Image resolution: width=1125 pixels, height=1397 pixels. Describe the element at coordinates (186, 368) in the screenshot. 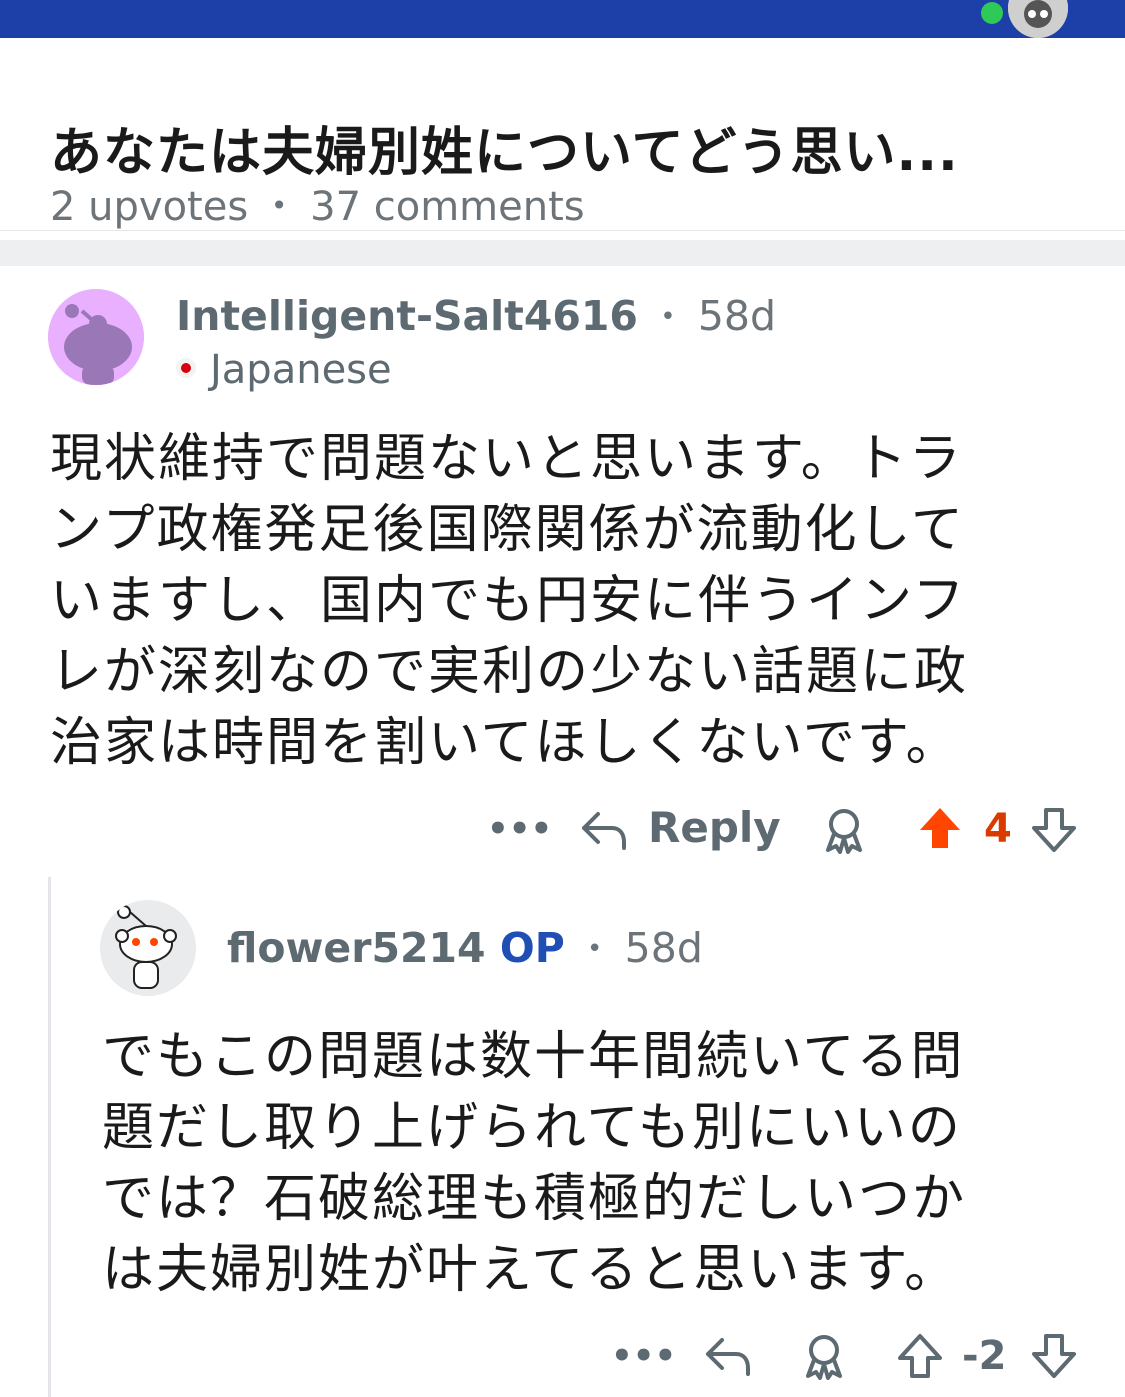

I see `japan-flag-icon` at that location.